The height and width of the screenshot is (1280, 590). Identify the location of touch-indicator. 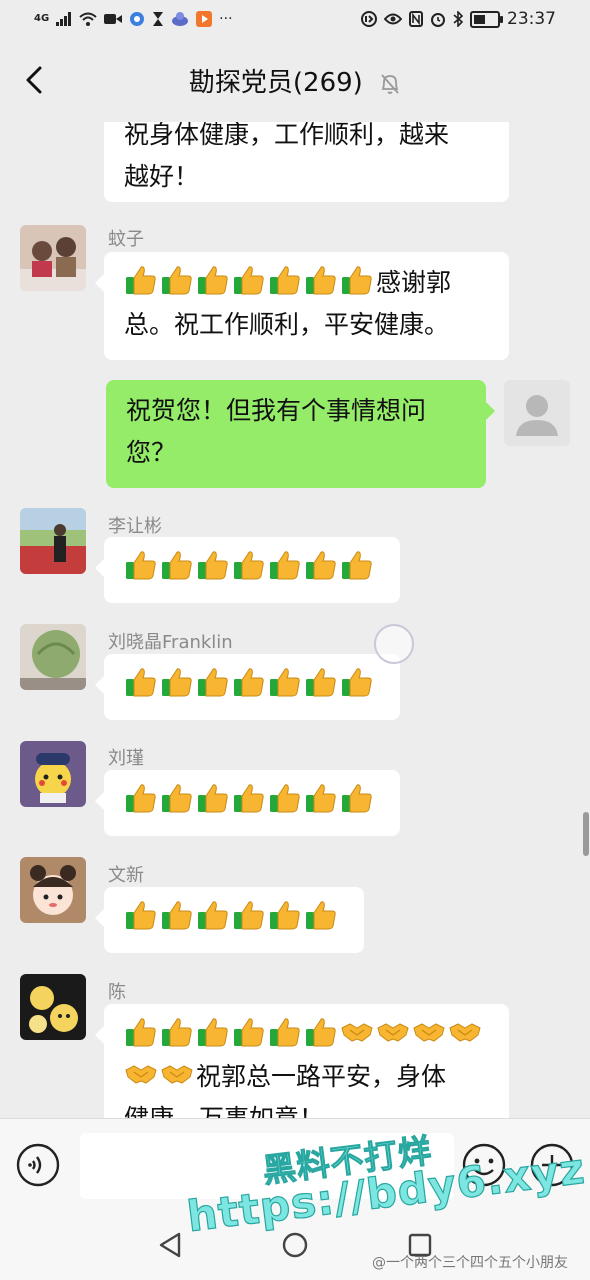
(394, 644).